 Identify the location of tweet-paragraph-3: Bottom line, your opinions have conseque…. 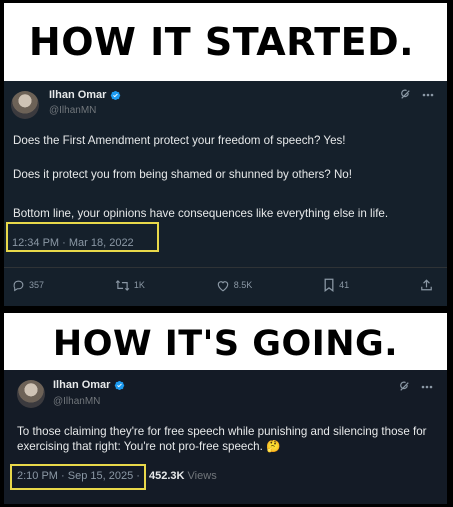
(201, 213).